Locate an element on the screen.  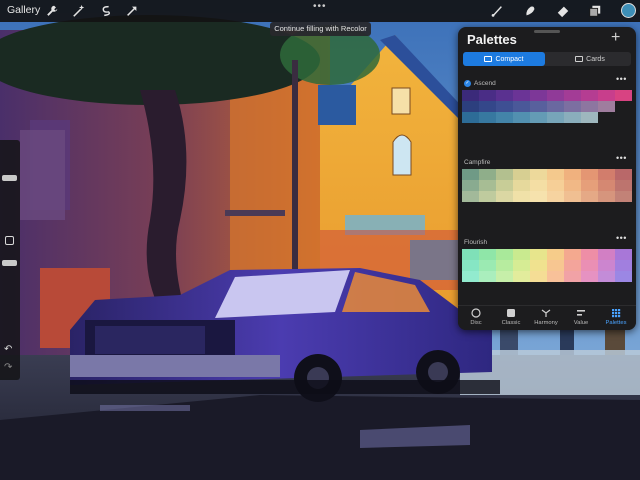
tab-value: Value is located at coordinates (581, 317).